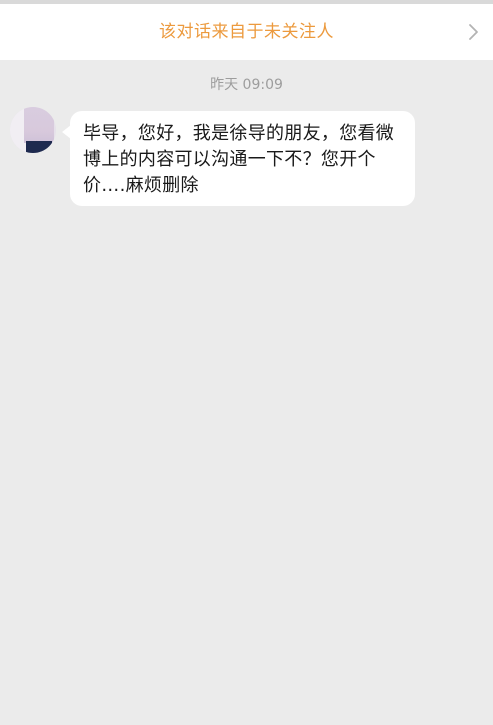 This screenshot has height=725, width=493. Describe the element at coordinates (246, 85) in the screenshot. I see `message-timestamp: 昨天 09:09` at that location.